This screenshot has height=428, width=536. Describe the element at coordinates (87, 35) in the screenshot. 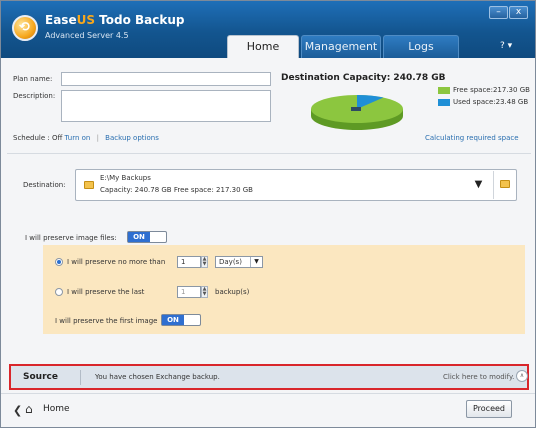

I see `app-subtitle: Advanced Server 4.5` at that location.